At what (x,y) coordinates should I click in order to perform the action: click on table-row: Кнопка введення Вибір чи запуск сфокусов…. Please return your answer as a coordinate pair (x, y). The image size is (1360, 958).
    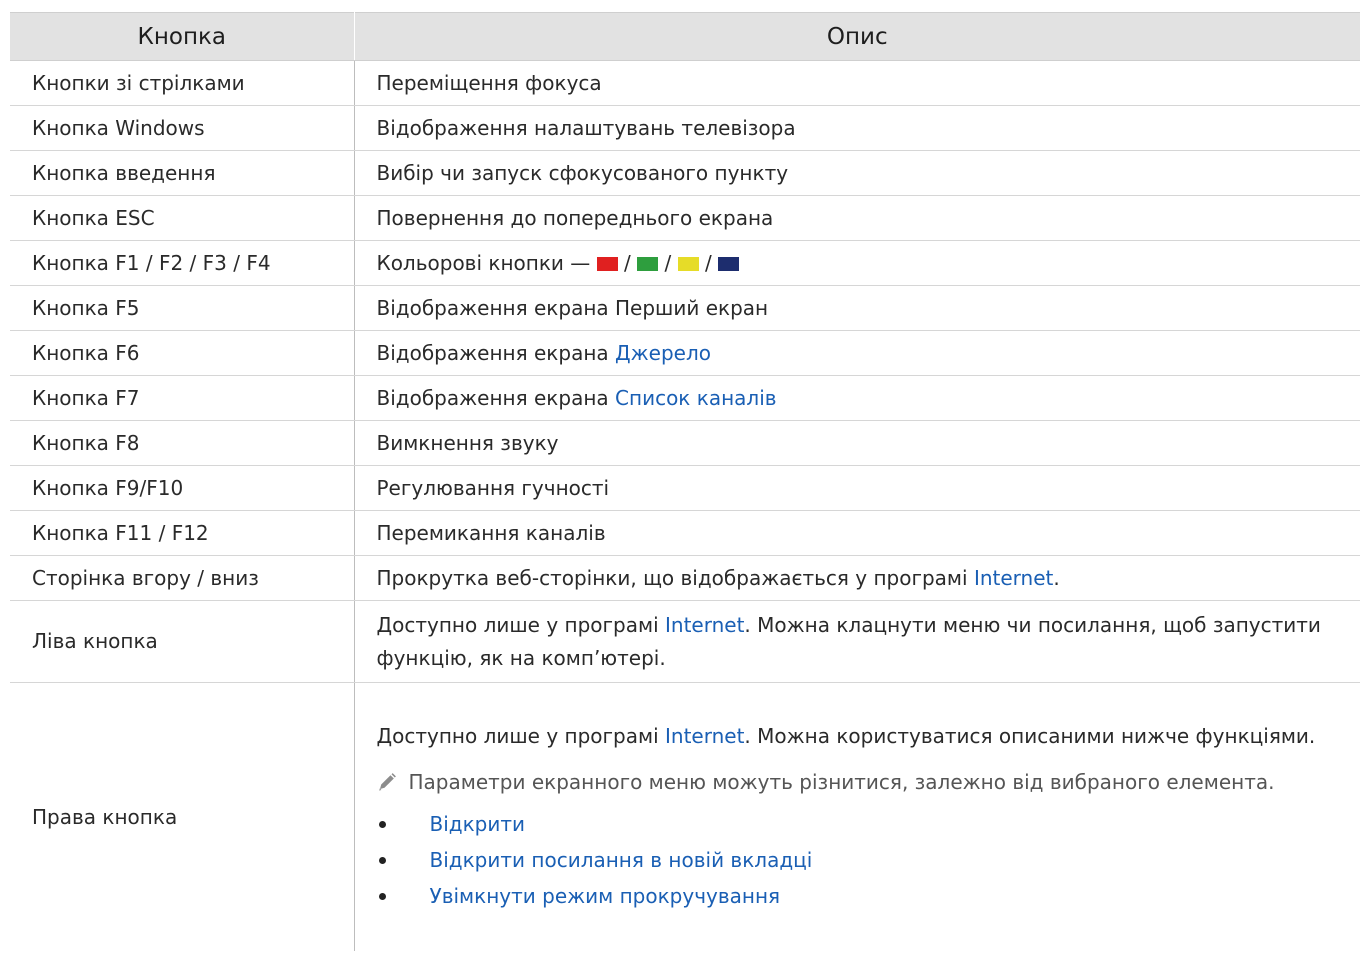
    Looking at the image, I should click on (685, 173).